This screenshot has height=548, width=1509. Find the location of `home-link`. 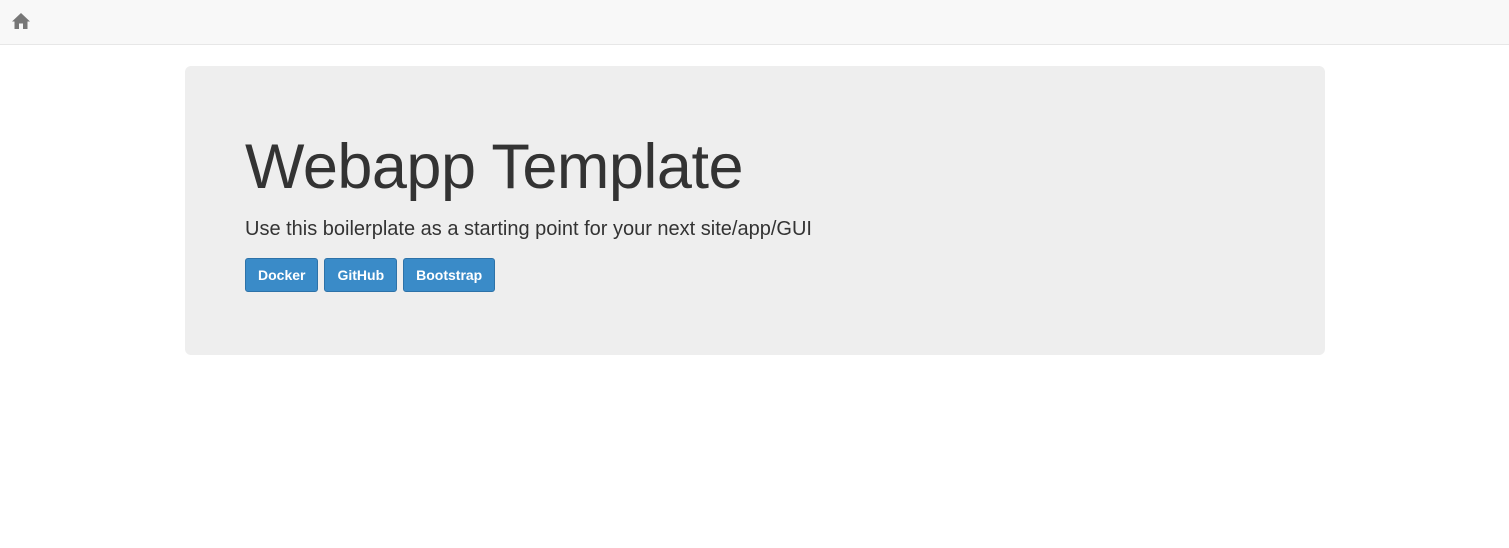

home-link is located at coordinates (21, 21).